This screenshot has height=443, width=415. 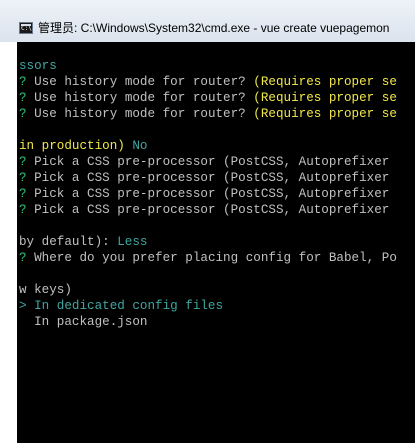 I want to click on console-line: In package.json, so click(x=83, y=322).